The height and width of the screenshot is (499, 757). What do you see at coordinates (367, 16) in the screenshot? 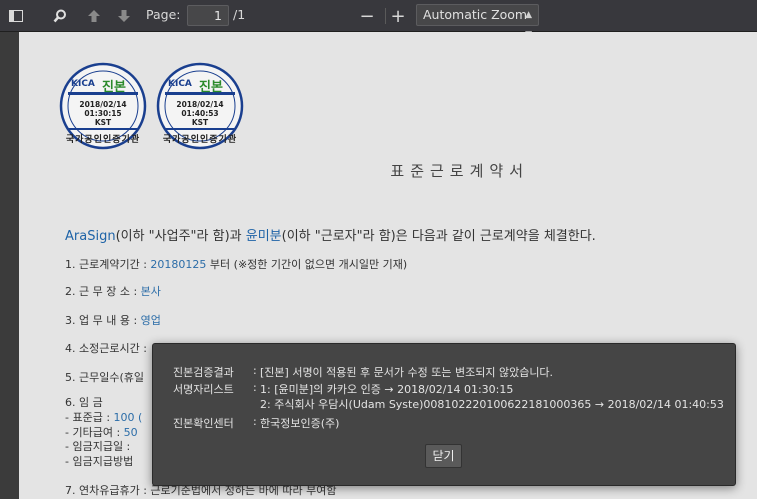
I see `zoom-out-button: −` at bounding box center [367, 16].